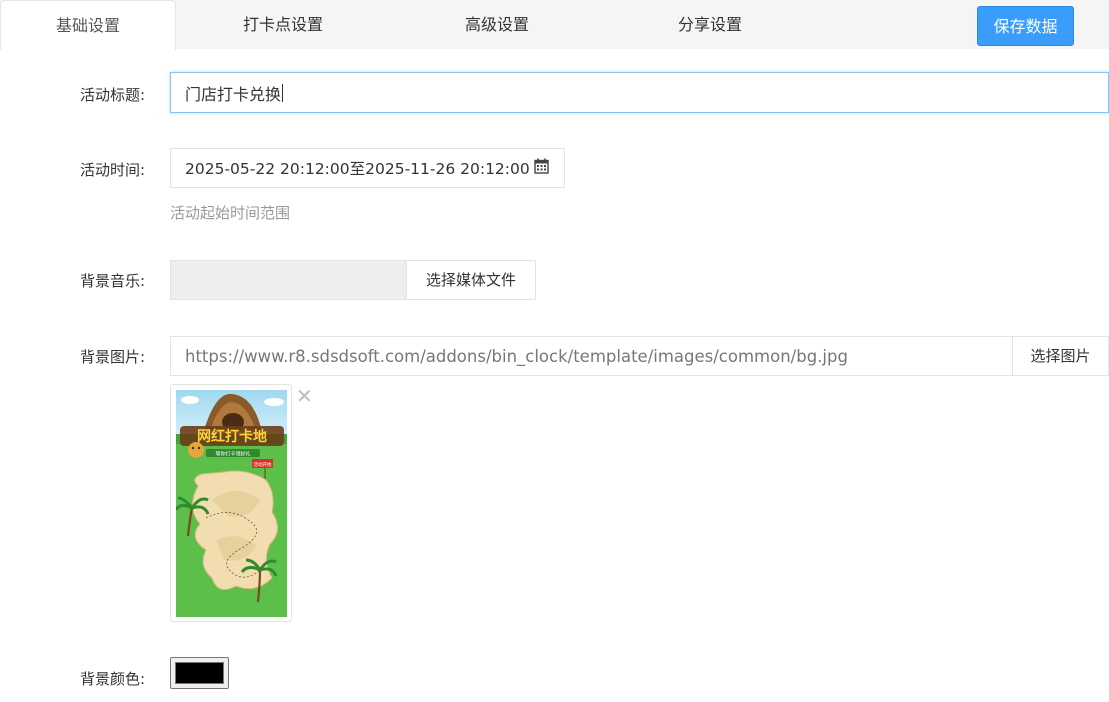  What do you see at coordinates (541, 168) in the screenshot?
I see `calendar-icon` at bounding box center [541, 168].